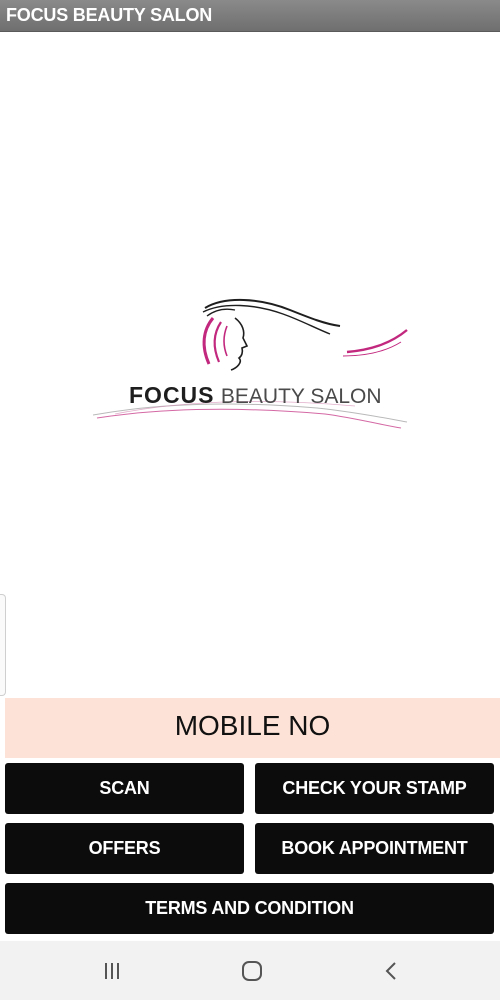 This screenshot has height=1000, width=500. I want to click on recent-apps-icon, so click(112, 970).